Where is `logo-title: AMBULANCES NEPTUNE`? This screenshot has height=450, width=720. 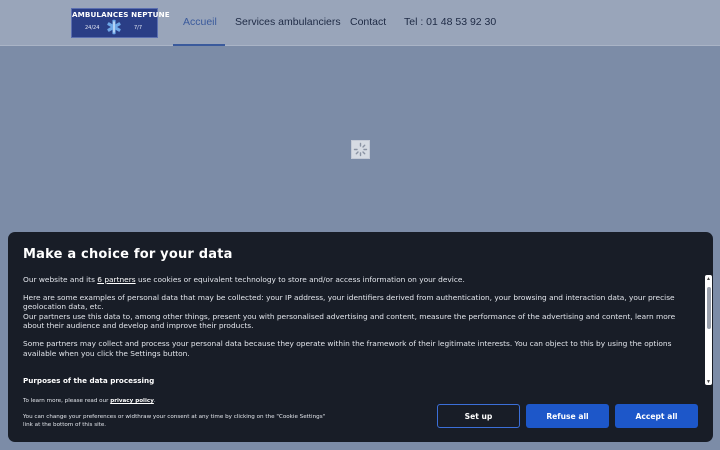 logo-title: AMBULANCES NEPTUNE is located at coordinates (121, 14).